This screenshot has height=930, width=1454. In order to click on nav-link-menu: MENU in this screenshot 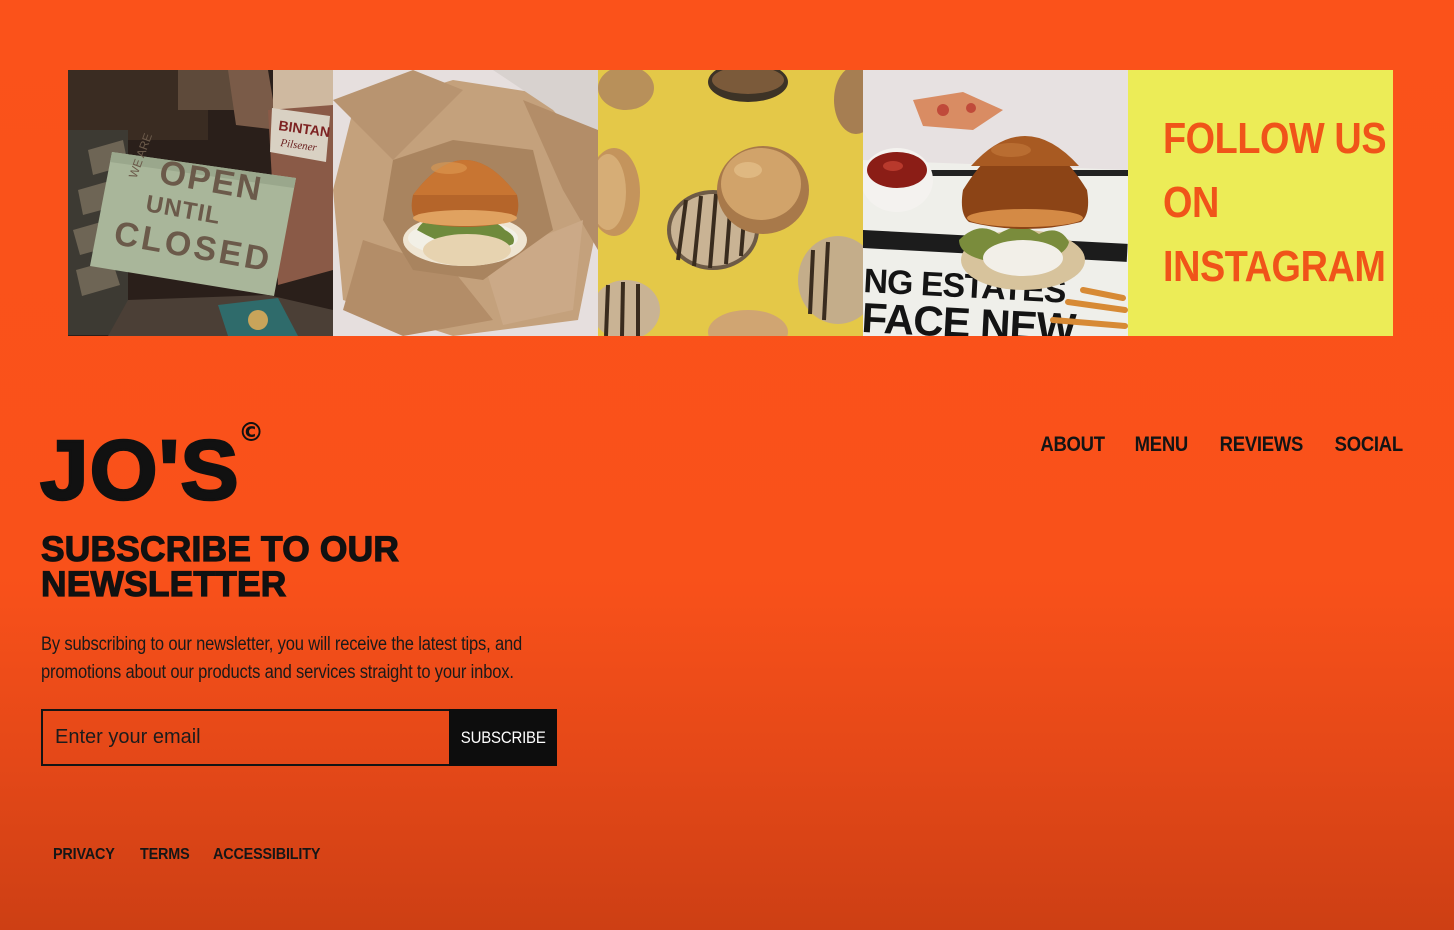, I will do `click(1162, 445)`.